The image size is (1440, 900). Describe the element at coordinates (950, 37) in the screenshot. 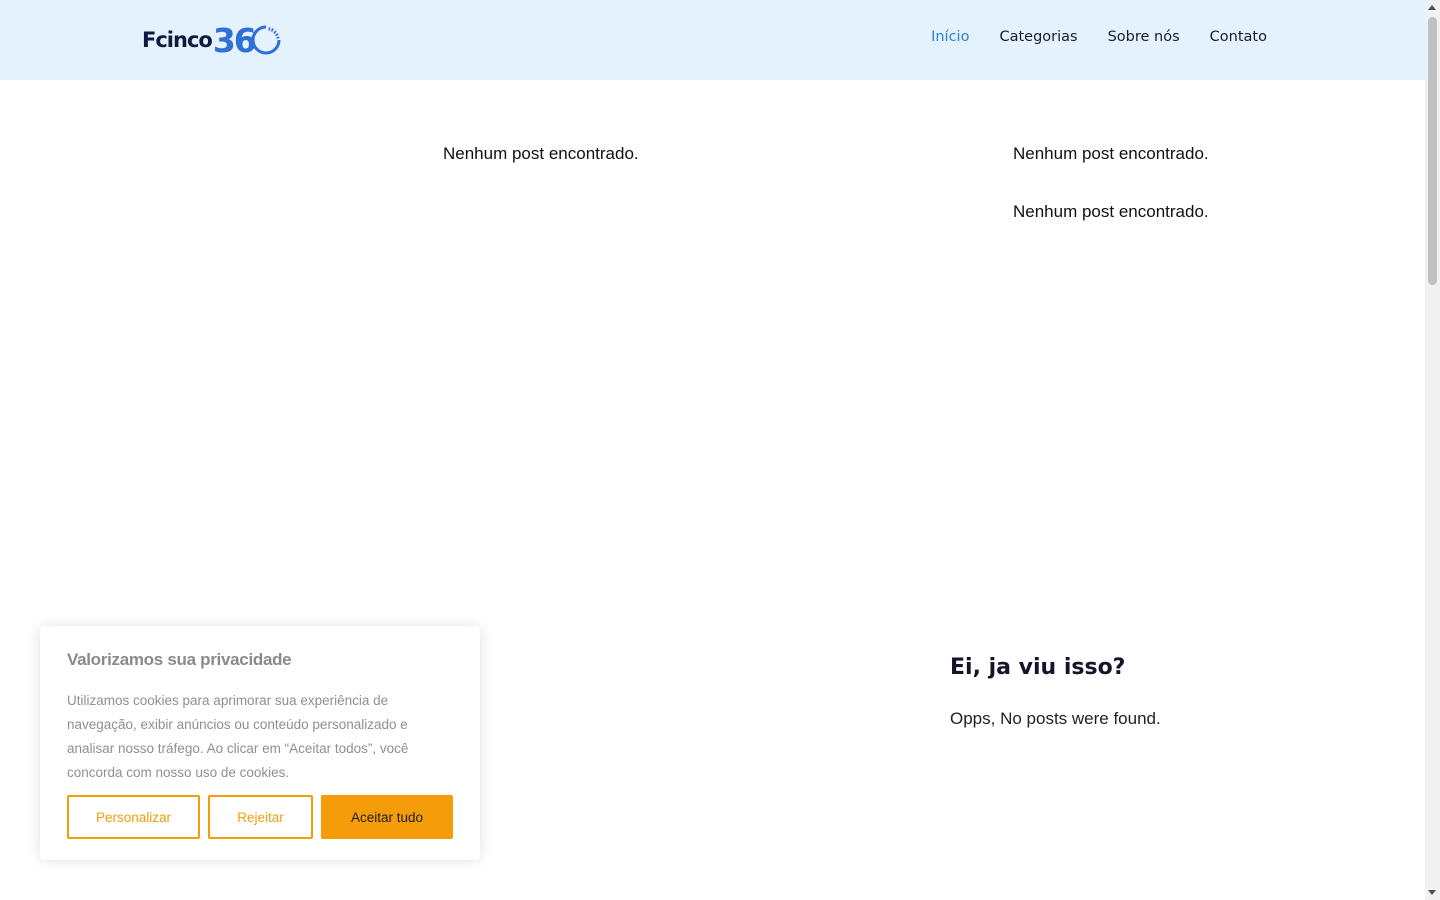

I see `nav-item-inicio: Início` at that location.